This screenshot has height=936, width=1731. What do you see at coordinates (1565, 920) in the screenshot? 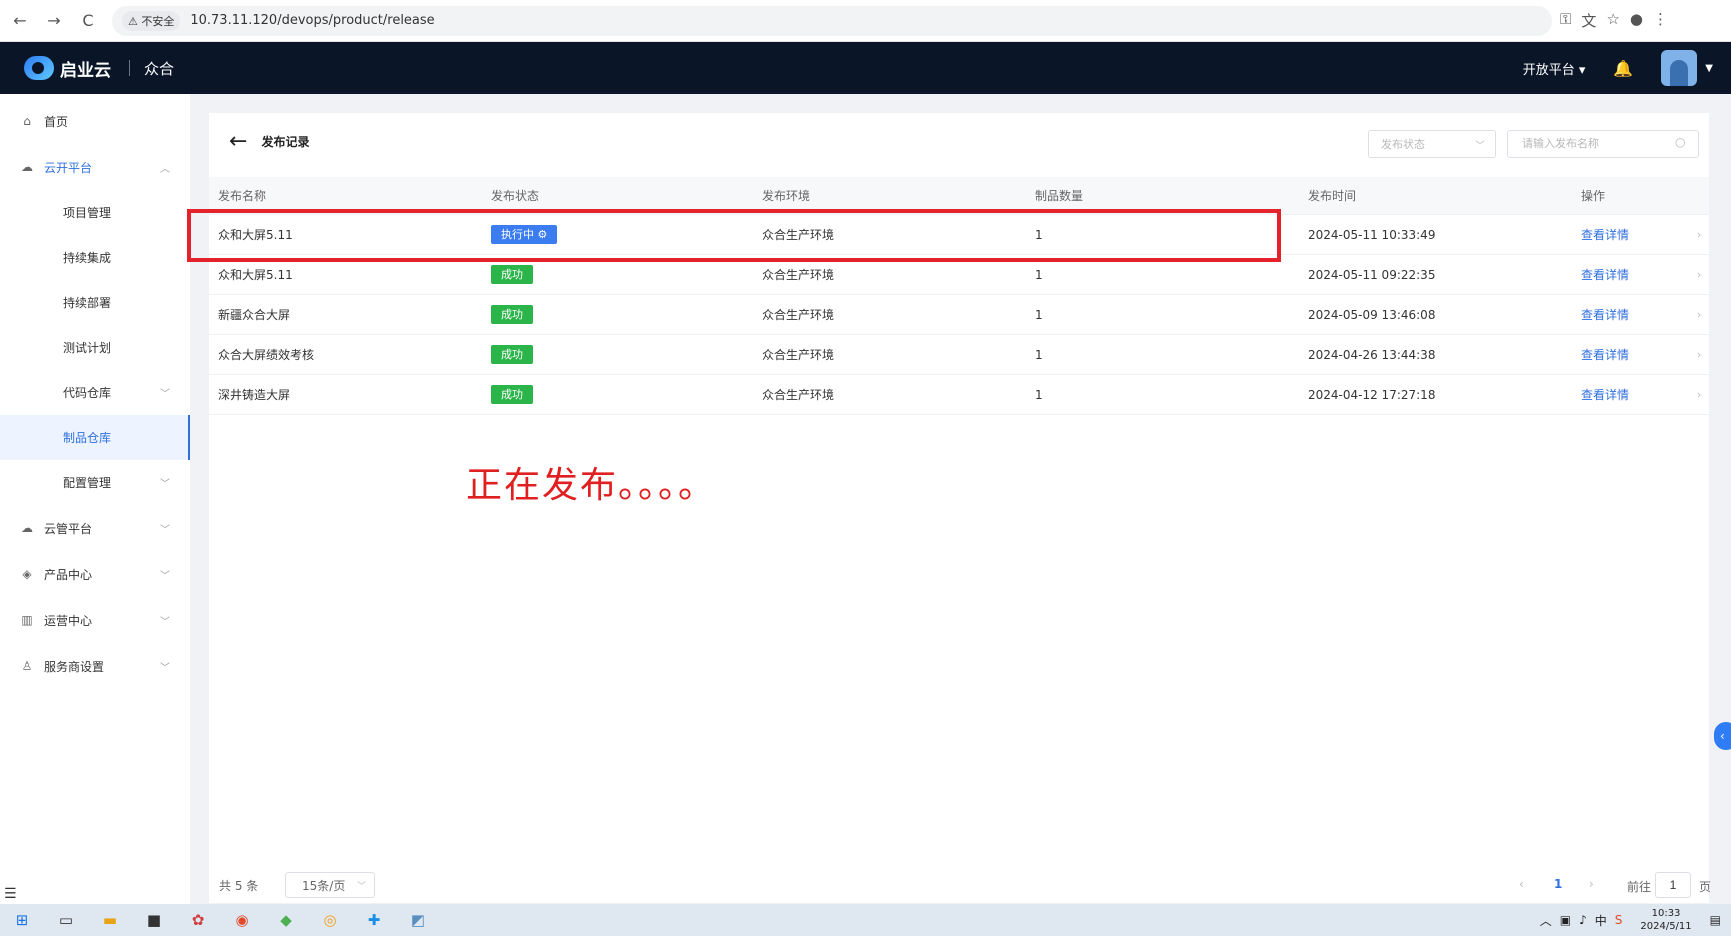
I see `network-icon: ▣` at bounding box center [1565, 920].